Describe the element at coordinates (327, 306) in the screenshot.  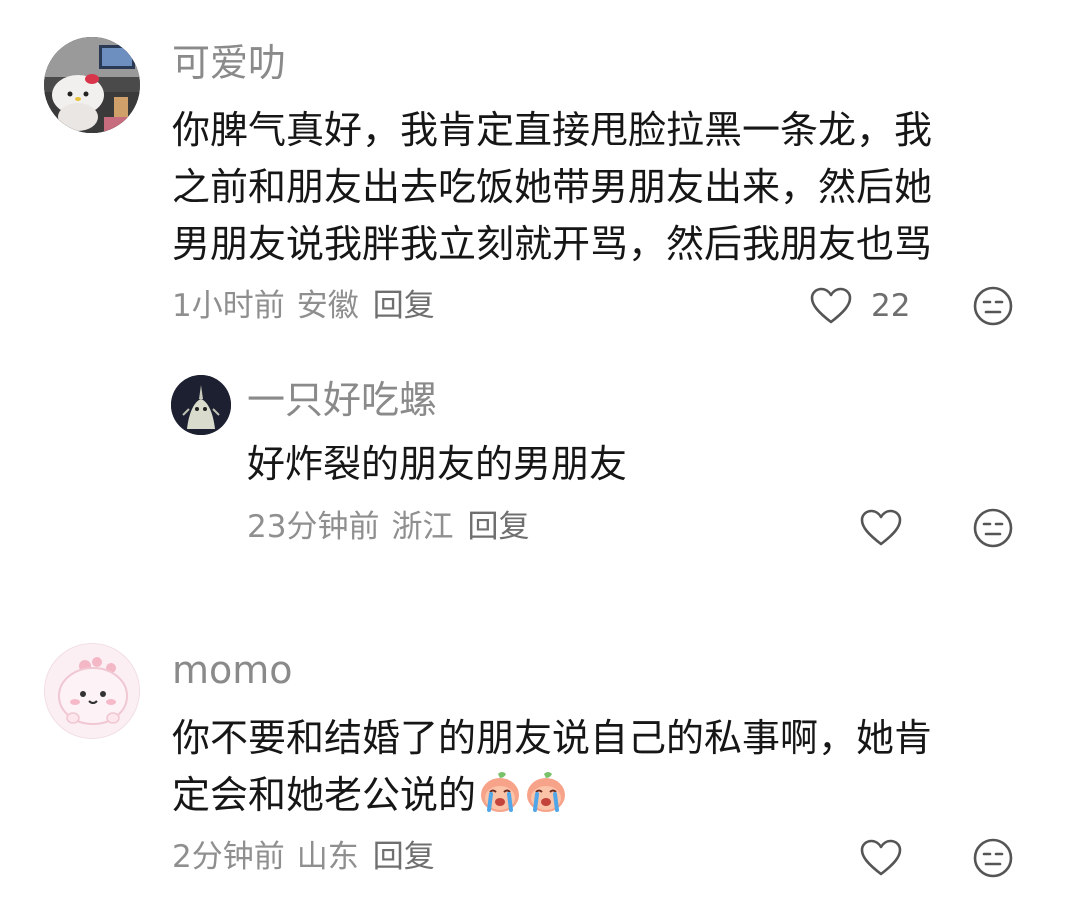
I see `comment-location: 安徽` at that location.